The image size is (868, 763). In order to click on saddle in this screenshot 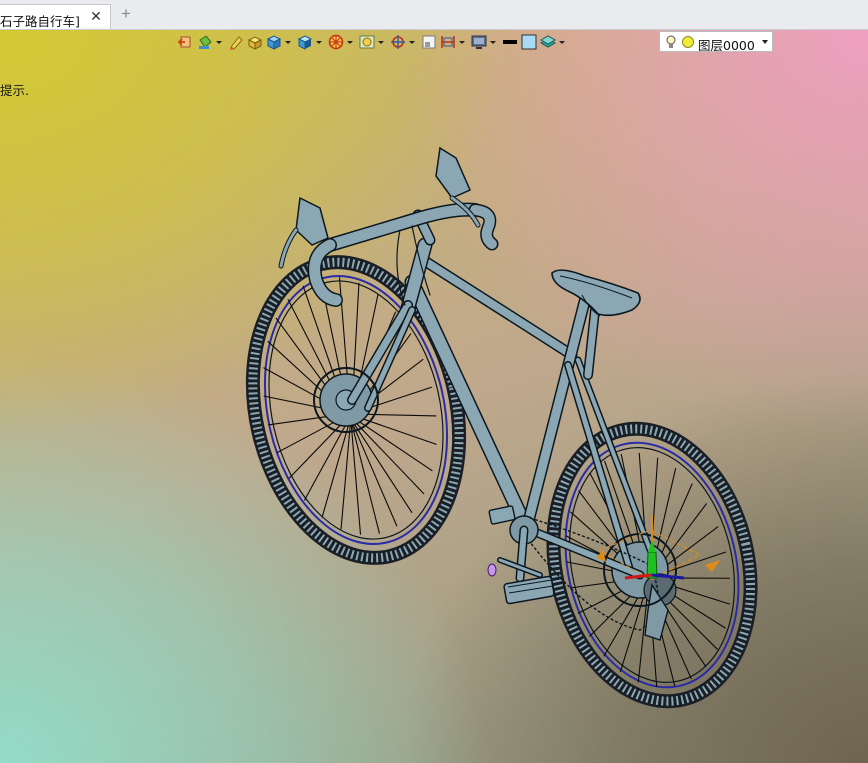, I will do `click(596, 293)`.